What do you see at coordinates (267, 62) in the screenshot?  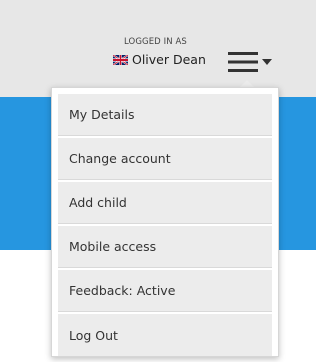 I see `caret-down-icon` at bounding box center [267, 62].